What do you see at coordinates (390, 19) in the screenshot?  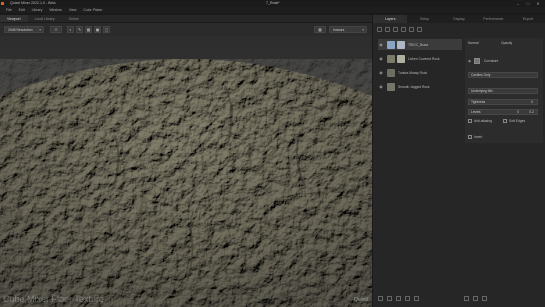 I see `tab-layers: Layers` at bounding box center [390, 19].